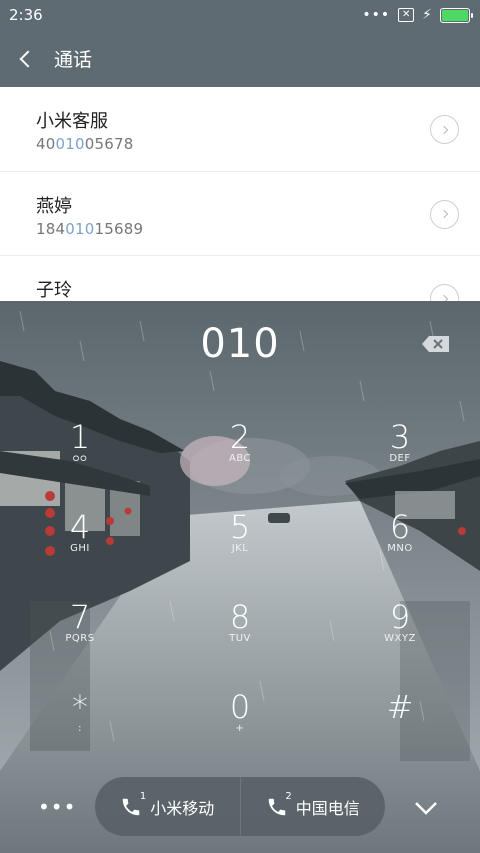 This screenshot has width=480, height=853. What do you see at coordinates (80, 527) in the screenshot?
I see `key-digit: 4` at bounding box center [80, 527].